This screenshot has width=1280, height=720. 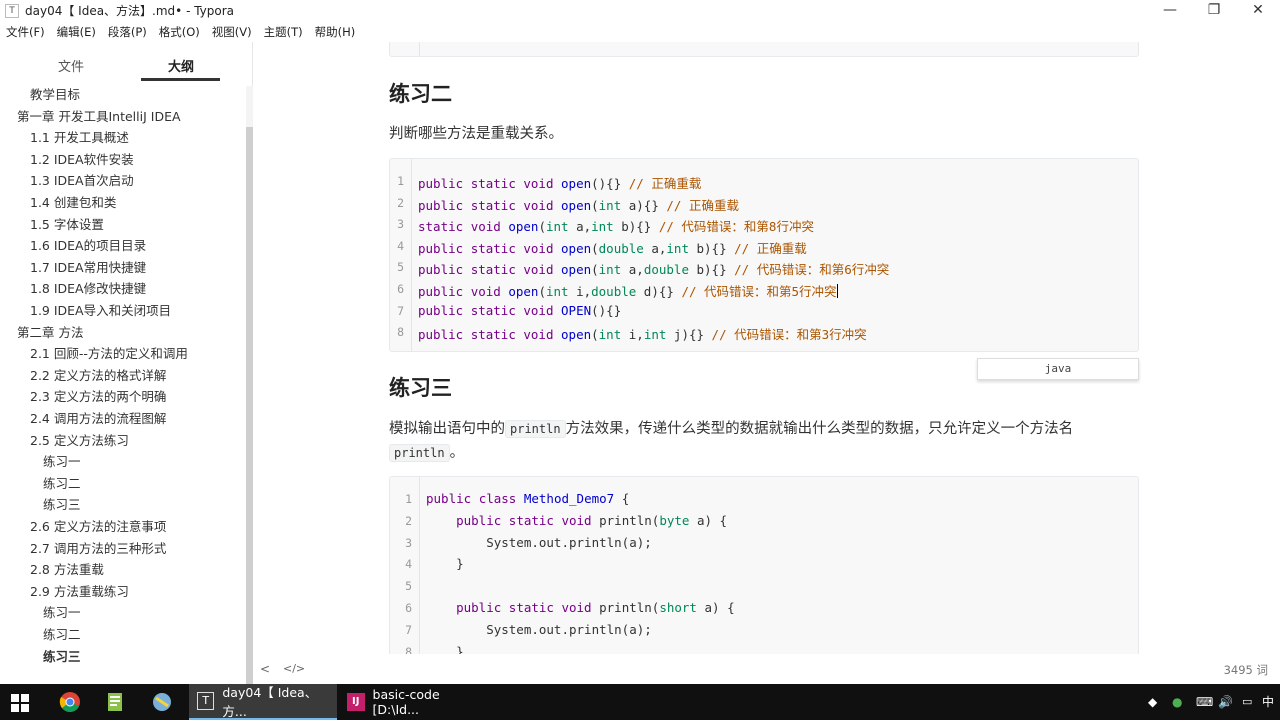 What do you see at coordinates (109, 352) in the screenshot?
I see `outline-item: 2.1 回顾--方法的定义和调用` at bounding box center [109, 352].